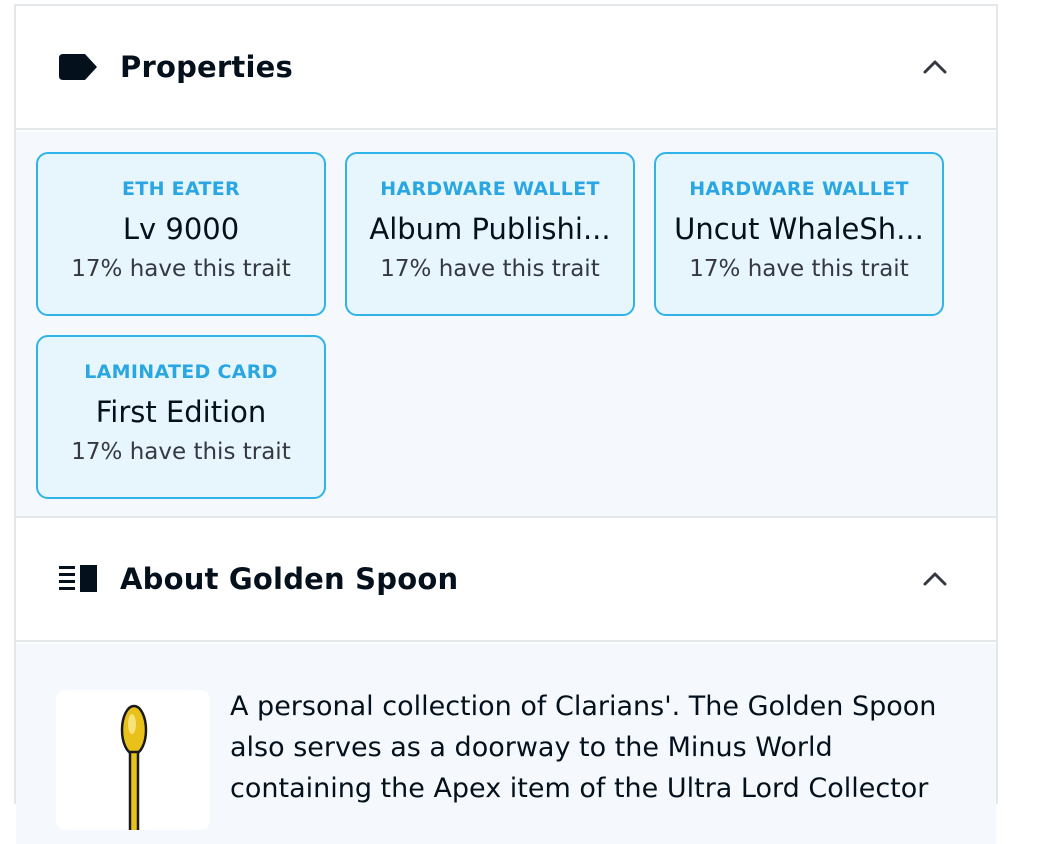 The width and height of the screenshot is (1056, 844). I want to click on properties-section-header: Properties, so click(506, 68).